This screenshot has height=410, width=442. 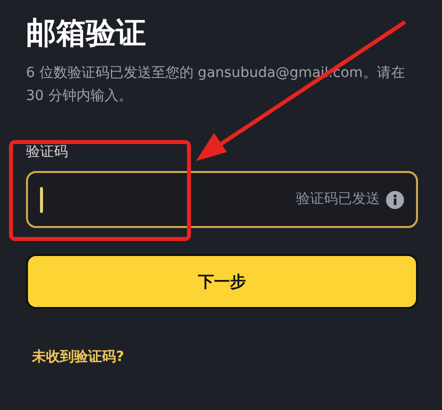 What do you see at coordinates (41, 199) in the screenshot?
I see `text-caret` at bounding box center [41, 199].